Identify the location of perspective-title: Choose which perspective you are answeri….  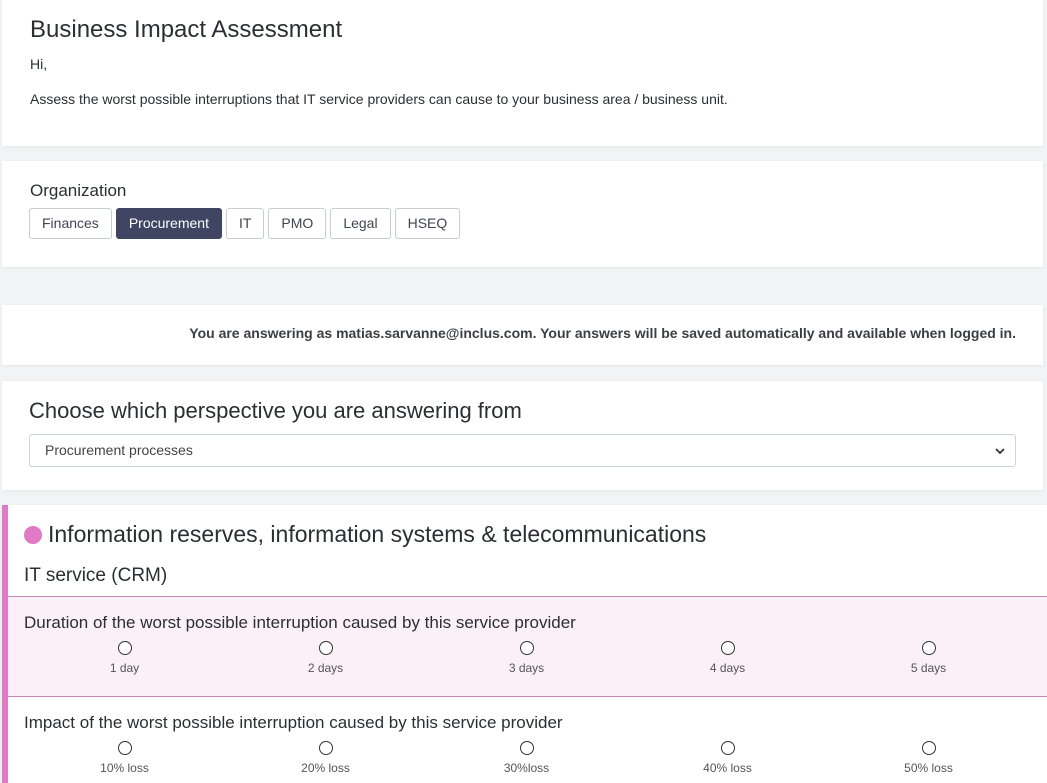
(275, 410).